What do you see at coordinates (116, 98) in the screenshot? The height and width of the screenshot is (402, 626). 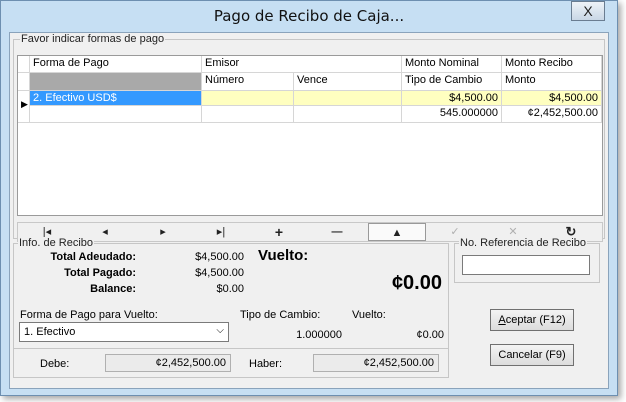 I see `row-forma-de-pago: 2. Efectivo USD$` at bounding box center [116, 98].